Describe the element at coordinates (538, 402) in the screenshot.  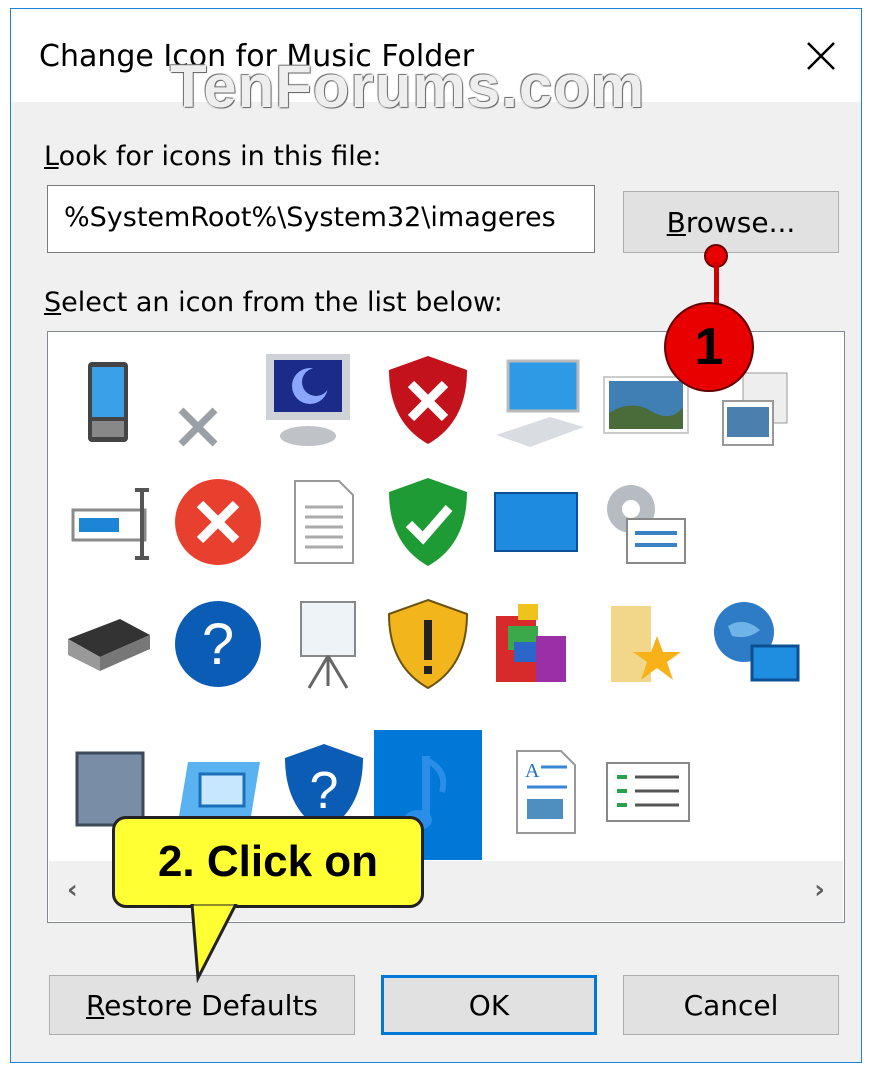
I see `computer-icon` at that location.